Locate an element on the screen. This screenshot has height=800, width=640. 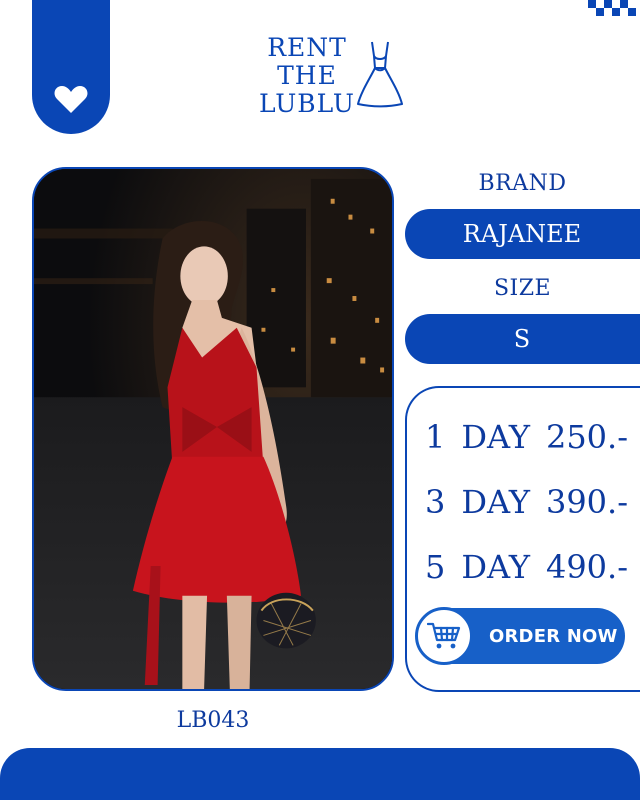
size-label: SIZE is located at coordinates (522, 288).